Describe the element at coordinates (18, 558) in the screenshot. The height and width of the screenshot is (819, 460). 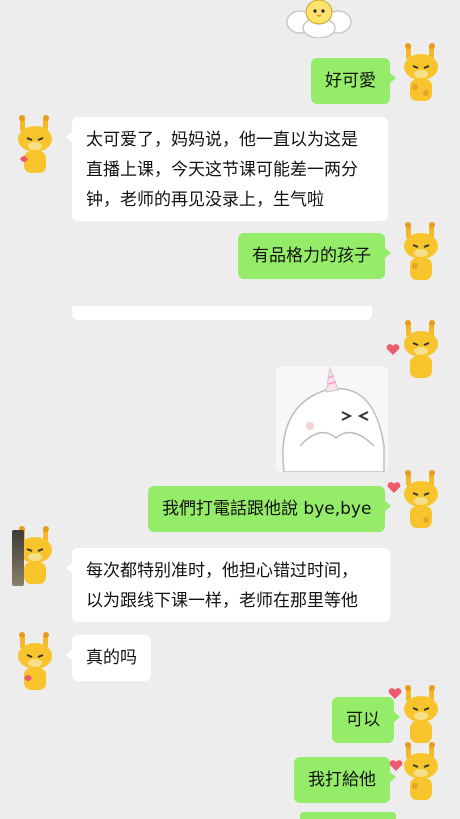
I see `avatar-photo-edge` at that location.